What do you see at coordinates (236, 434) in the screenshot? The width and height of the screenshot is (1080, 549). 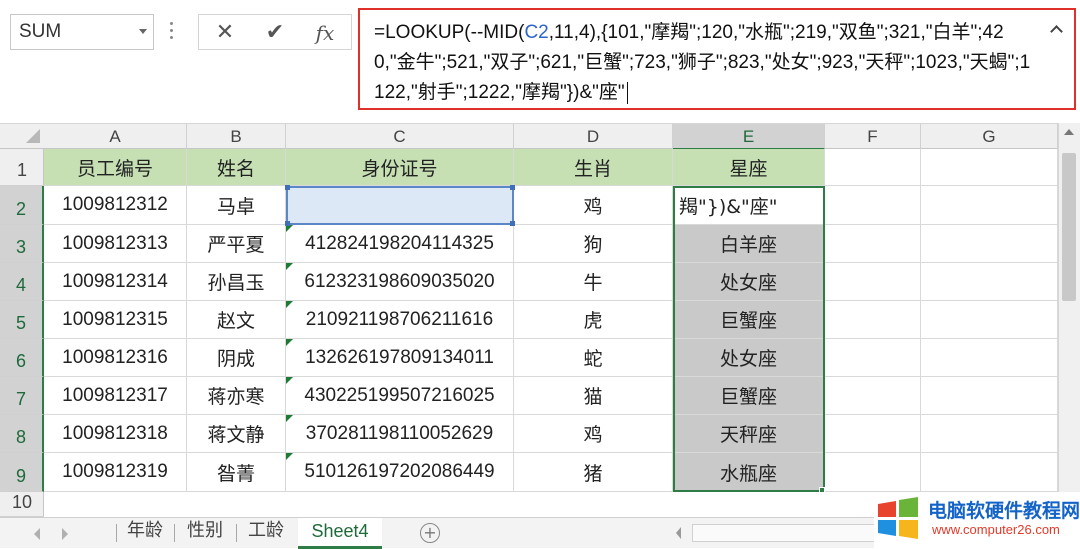 I see `cell-b8: 蒋文静` at bounding box center [236, 434].